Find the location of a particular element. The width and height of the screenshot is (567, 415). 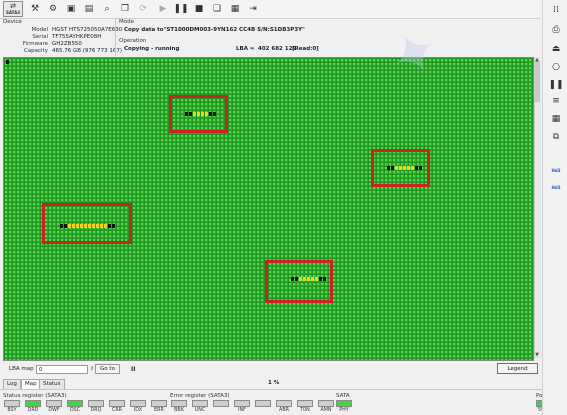

operation-header: Operation is located at coordinates (133, 41).